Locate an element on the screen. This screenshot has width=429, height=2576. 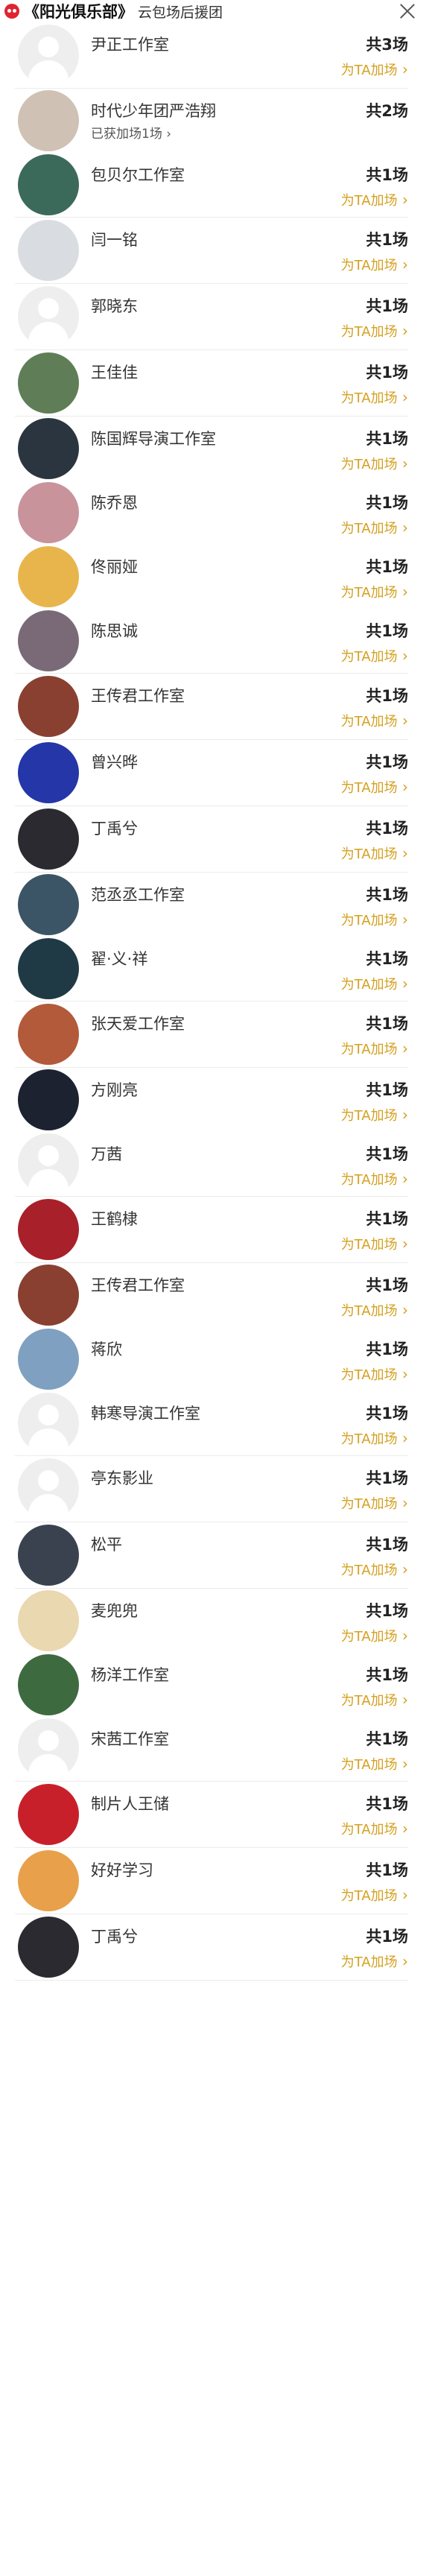
studio-name: 时代少年团严浩翔 is located at coordinates (153, 111).